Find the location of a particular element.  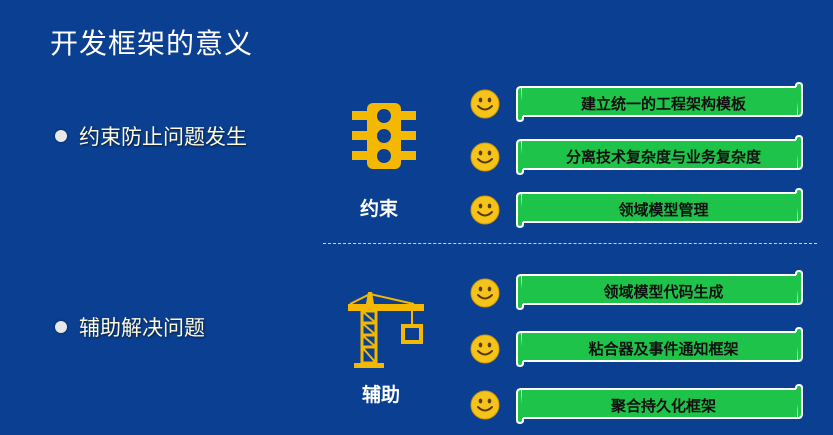

scroll-banner: 分离技术复杂度与业务复杂度 is located at coordinates (659, 155).